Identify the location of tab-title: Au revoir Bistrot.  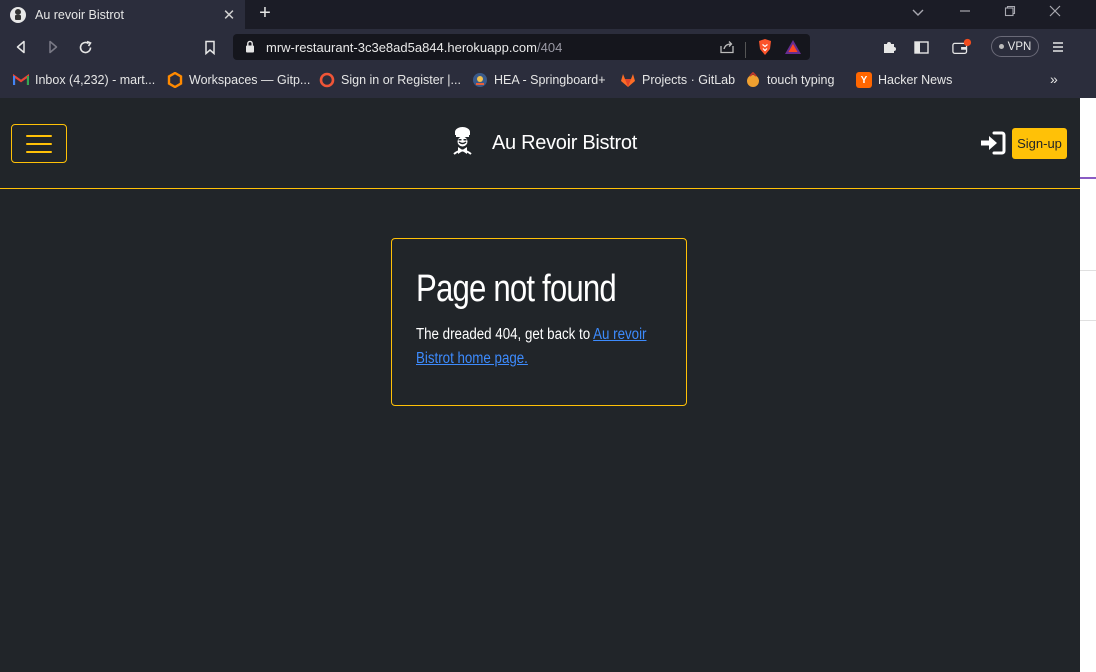
(79, 14).